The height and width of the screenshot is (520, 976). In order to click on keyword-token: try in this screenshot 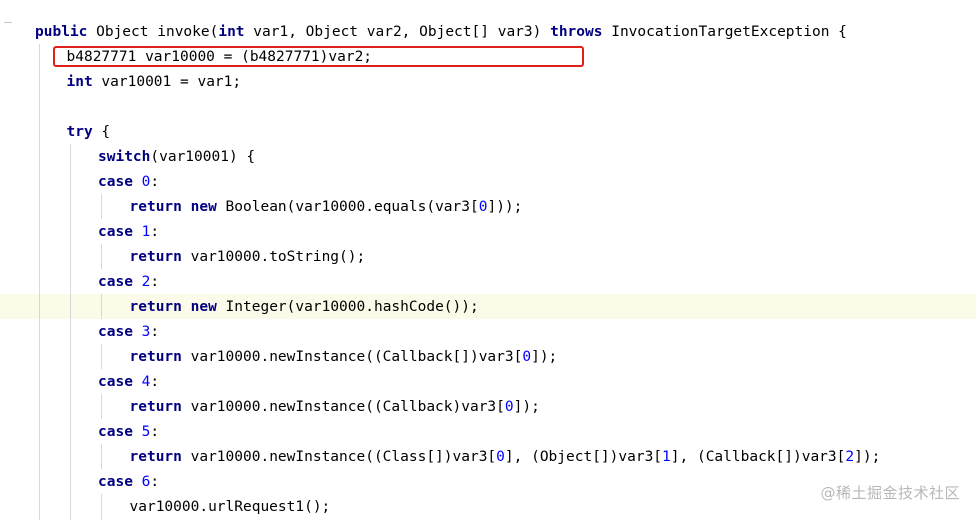, I will do `click(79, 132)`.